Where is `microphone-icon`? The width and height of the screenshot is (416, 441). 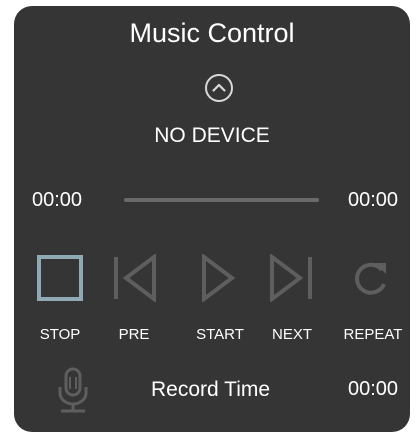 microphone-icon is located at coordinates (73, 390).